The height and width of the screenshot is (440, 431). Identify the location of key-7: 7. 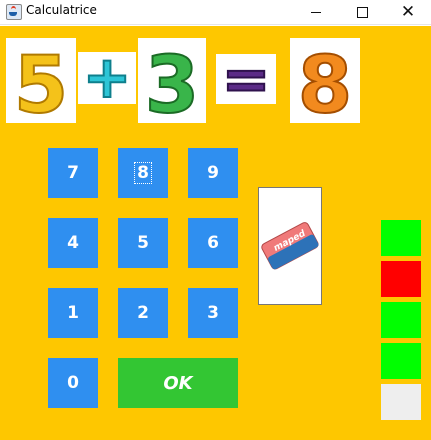
(73, 173).